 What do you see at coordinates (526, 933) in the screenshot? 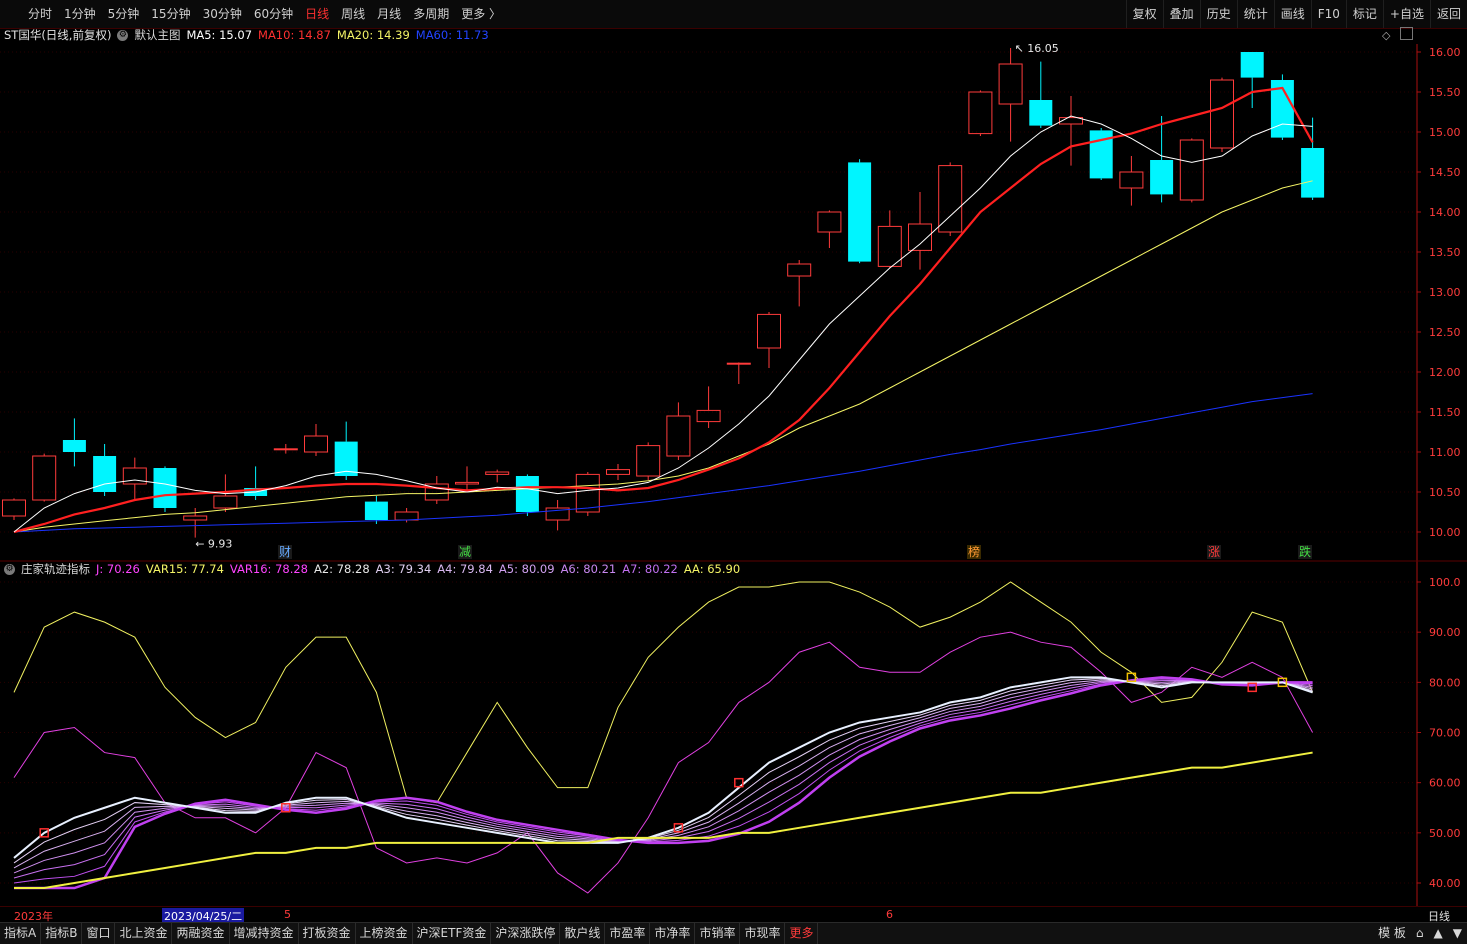
I see `bottom-tab: 沪深涨跌停` at bounding box center [526, 933].